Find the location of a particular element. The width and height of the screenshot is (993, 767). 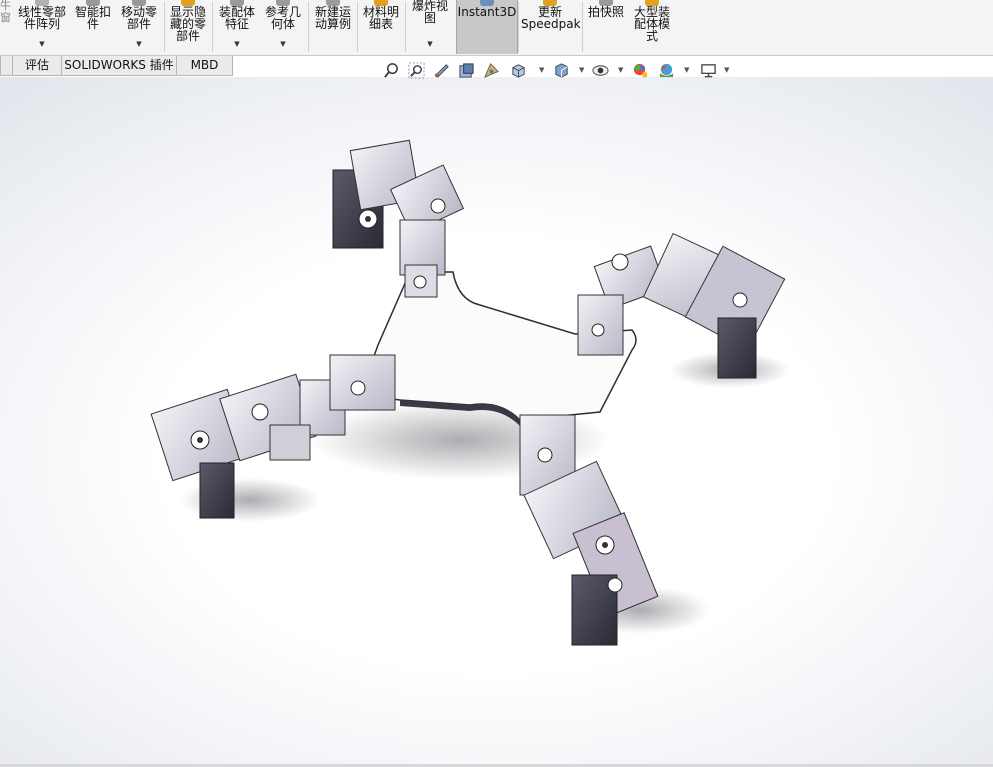

show-hidden-components-button: 显示隐 藏的零 部件 is located at coordinates (188, 27).